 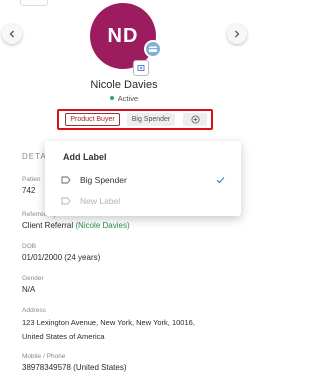 What do you see at coordinates (34, 3) in the screenshot?
I see `top-card-stub` at bounding box center [34, 3].